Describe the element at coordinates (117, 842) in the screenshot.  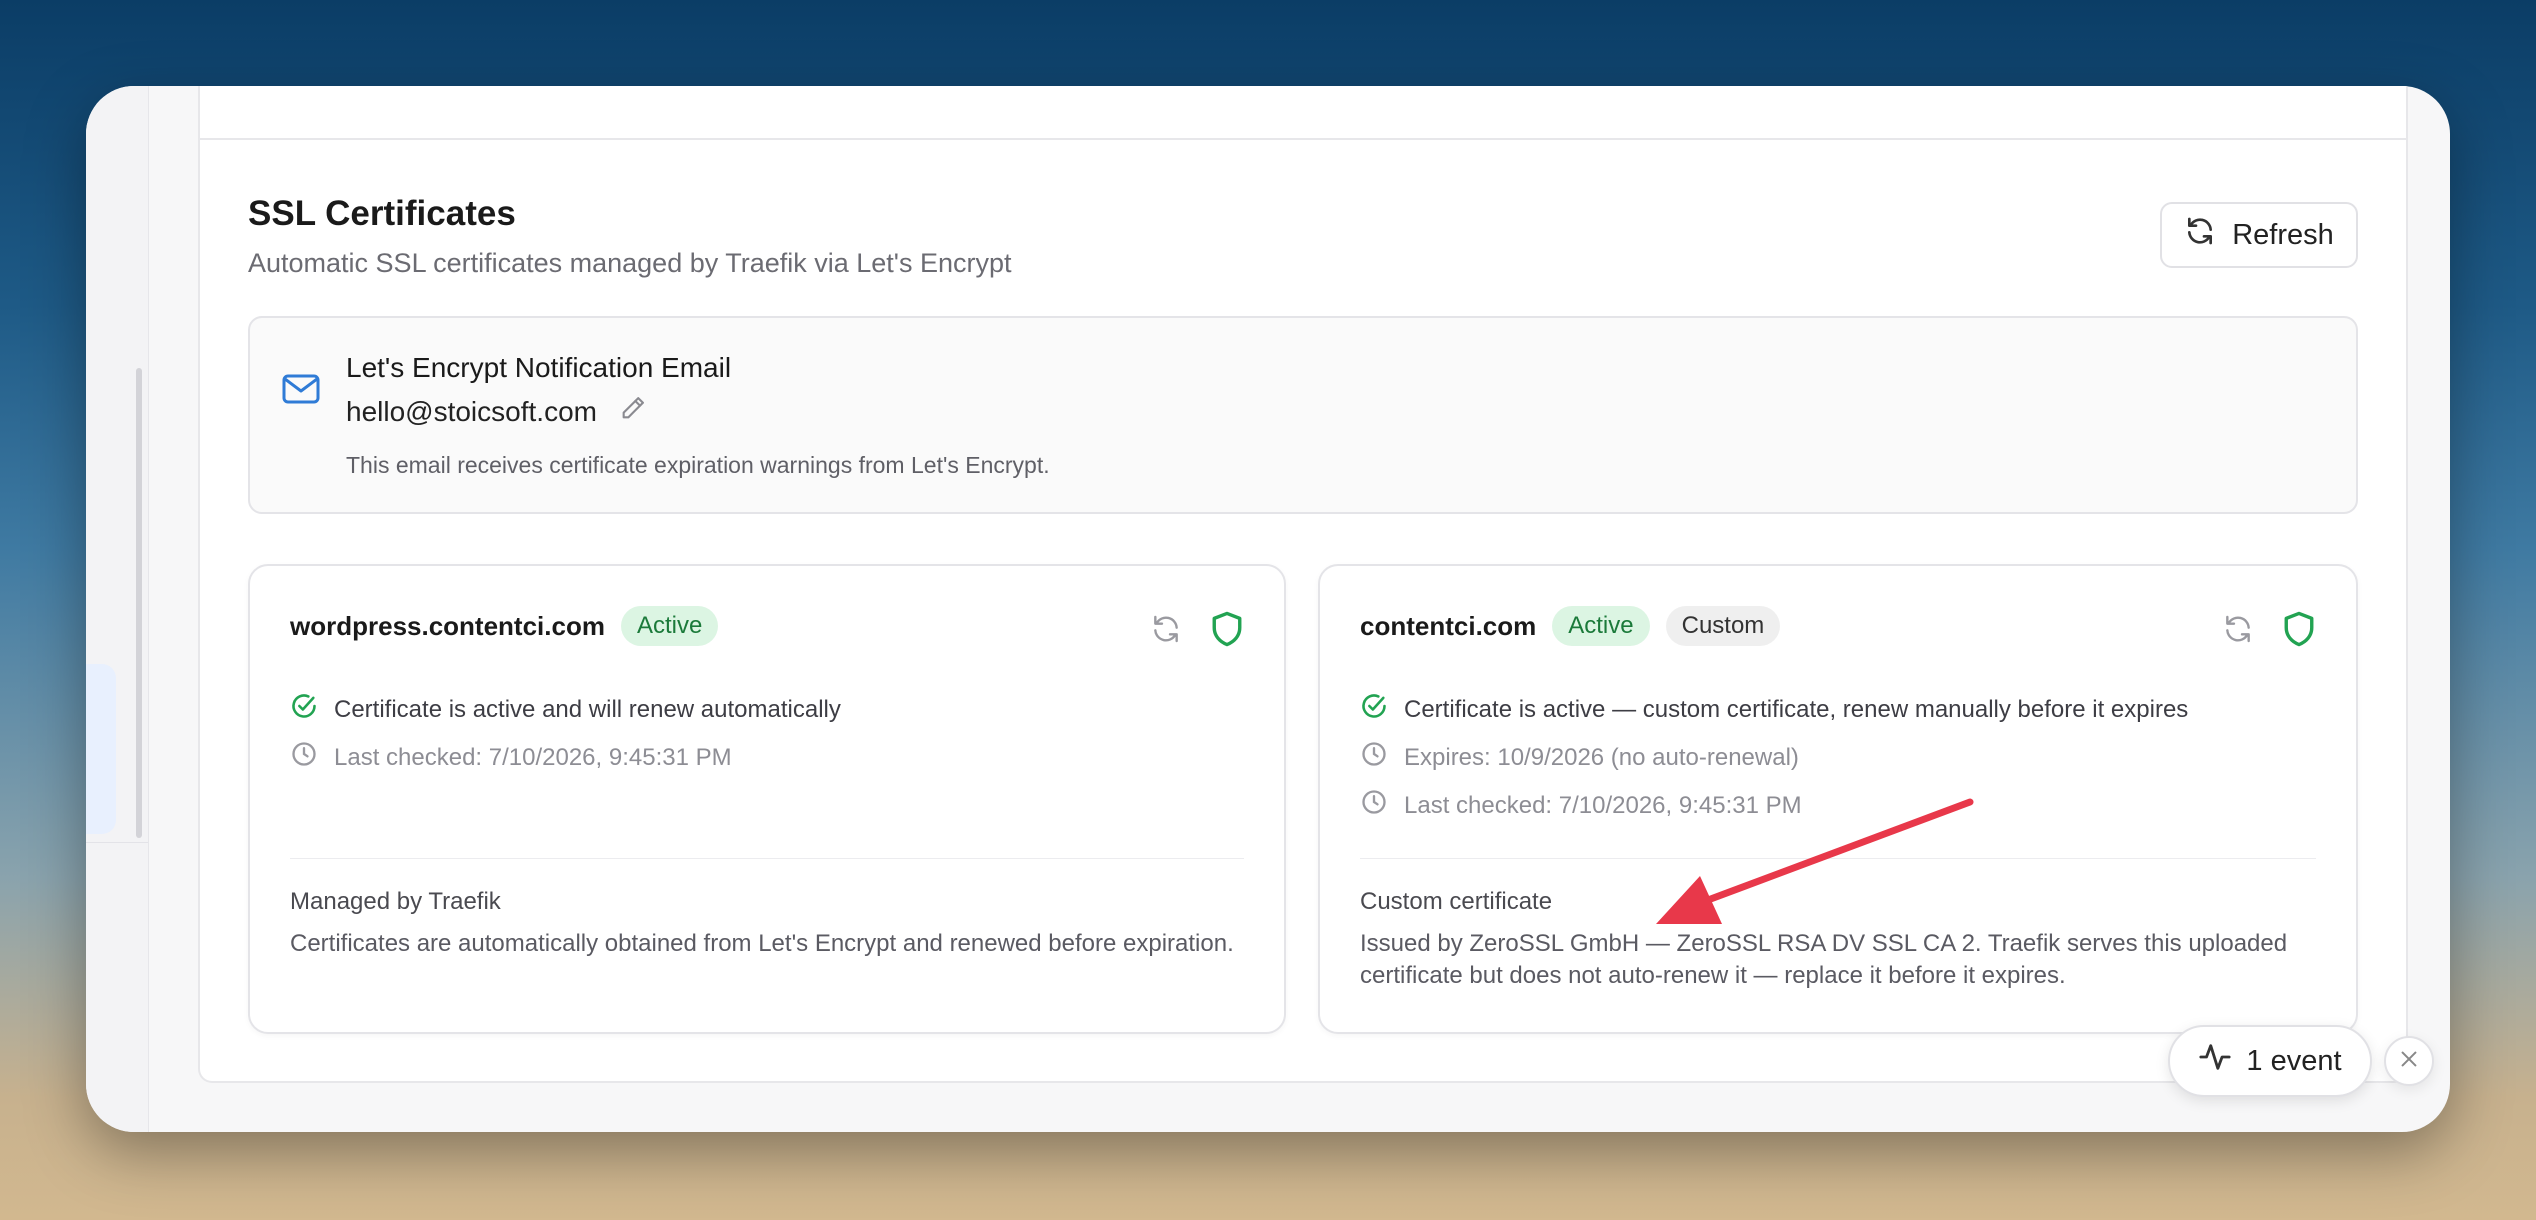
I see `sidebar-divider` at that location.